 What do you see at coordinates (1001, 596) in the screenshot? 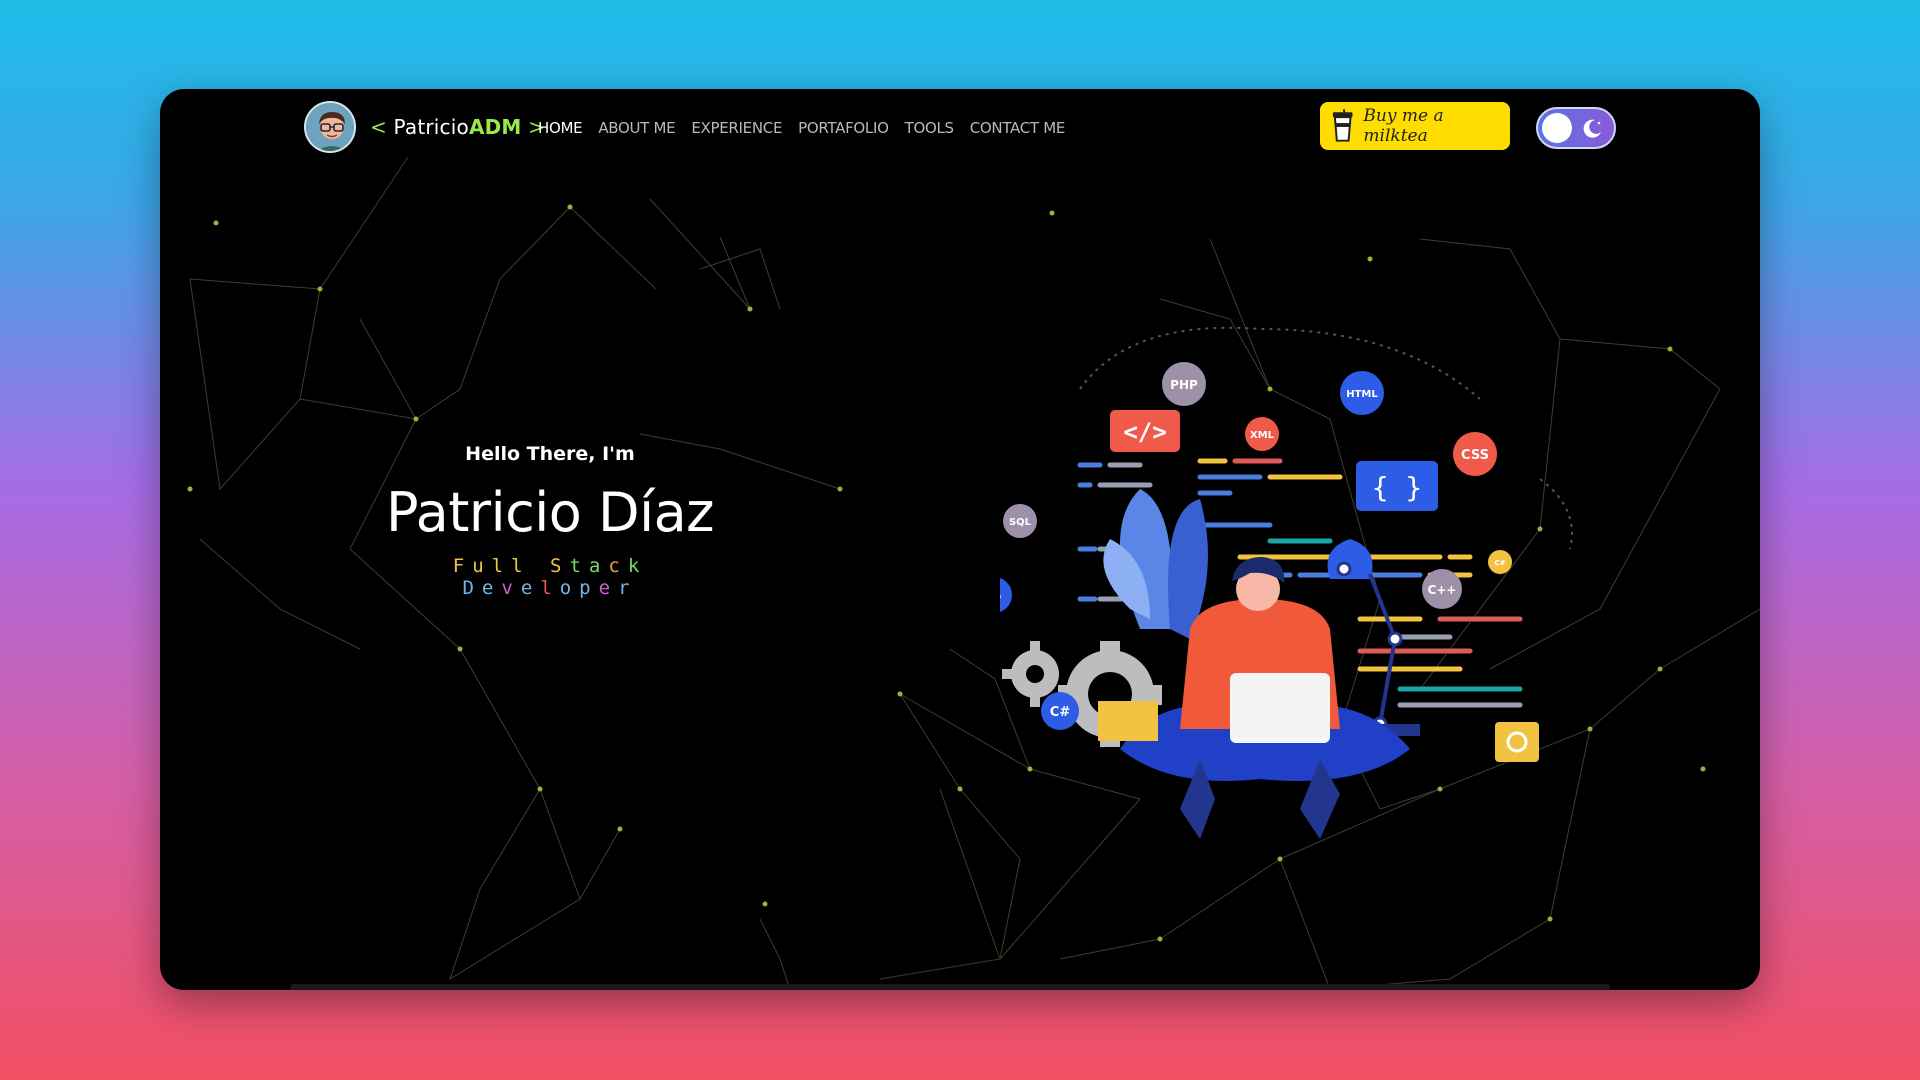
I see `js-badge-text: JS` at bounding box center [1001, 596].